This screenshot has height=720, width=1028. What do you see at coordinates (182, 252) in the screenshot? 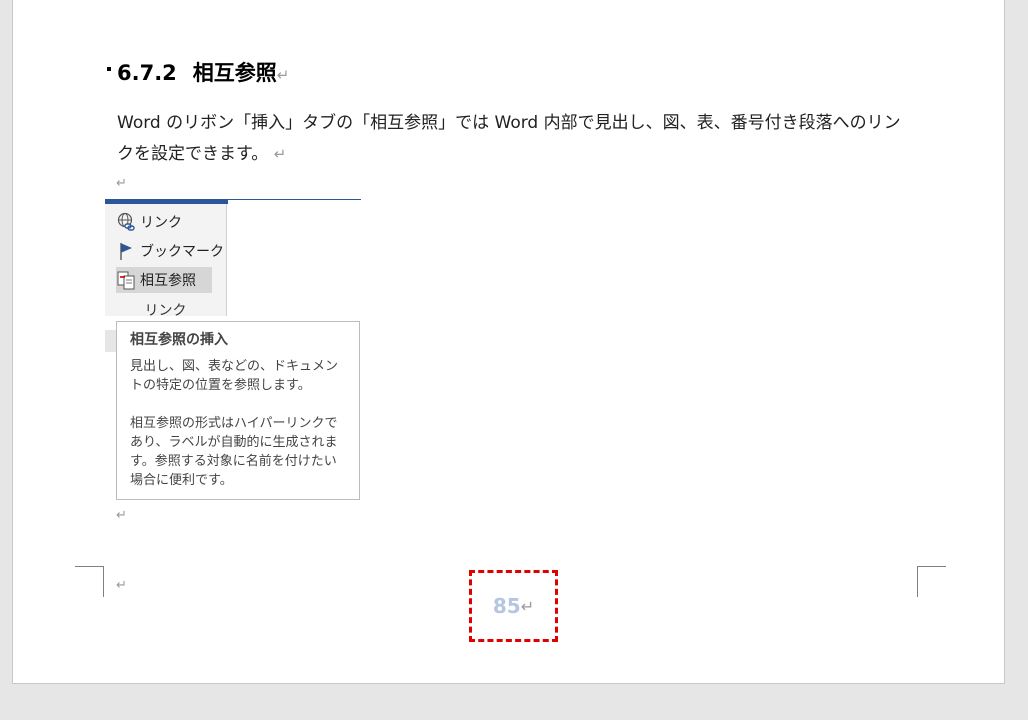
I see `ribbon-bookmark-label: ブックマーク` at bounding box center [182, 252].